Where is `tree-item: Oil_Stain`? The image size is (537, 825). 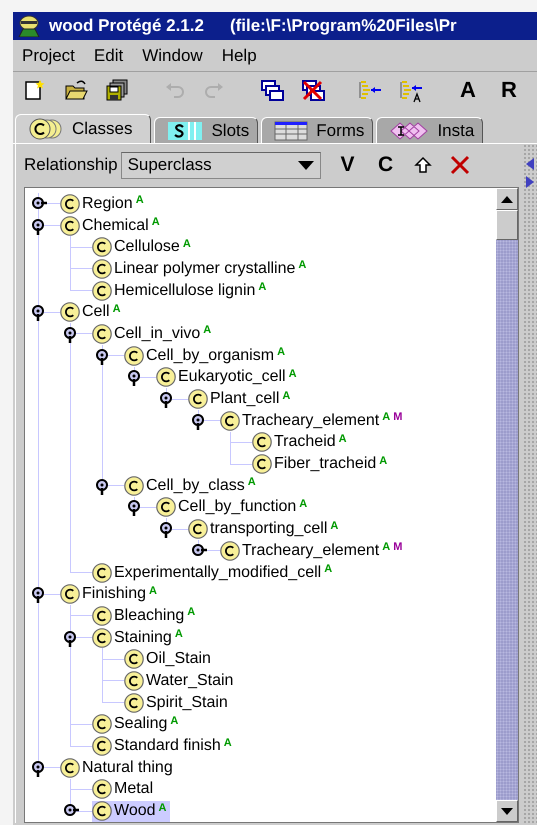 tree-item: Oil_Stain is located at coordinates (169, 659).